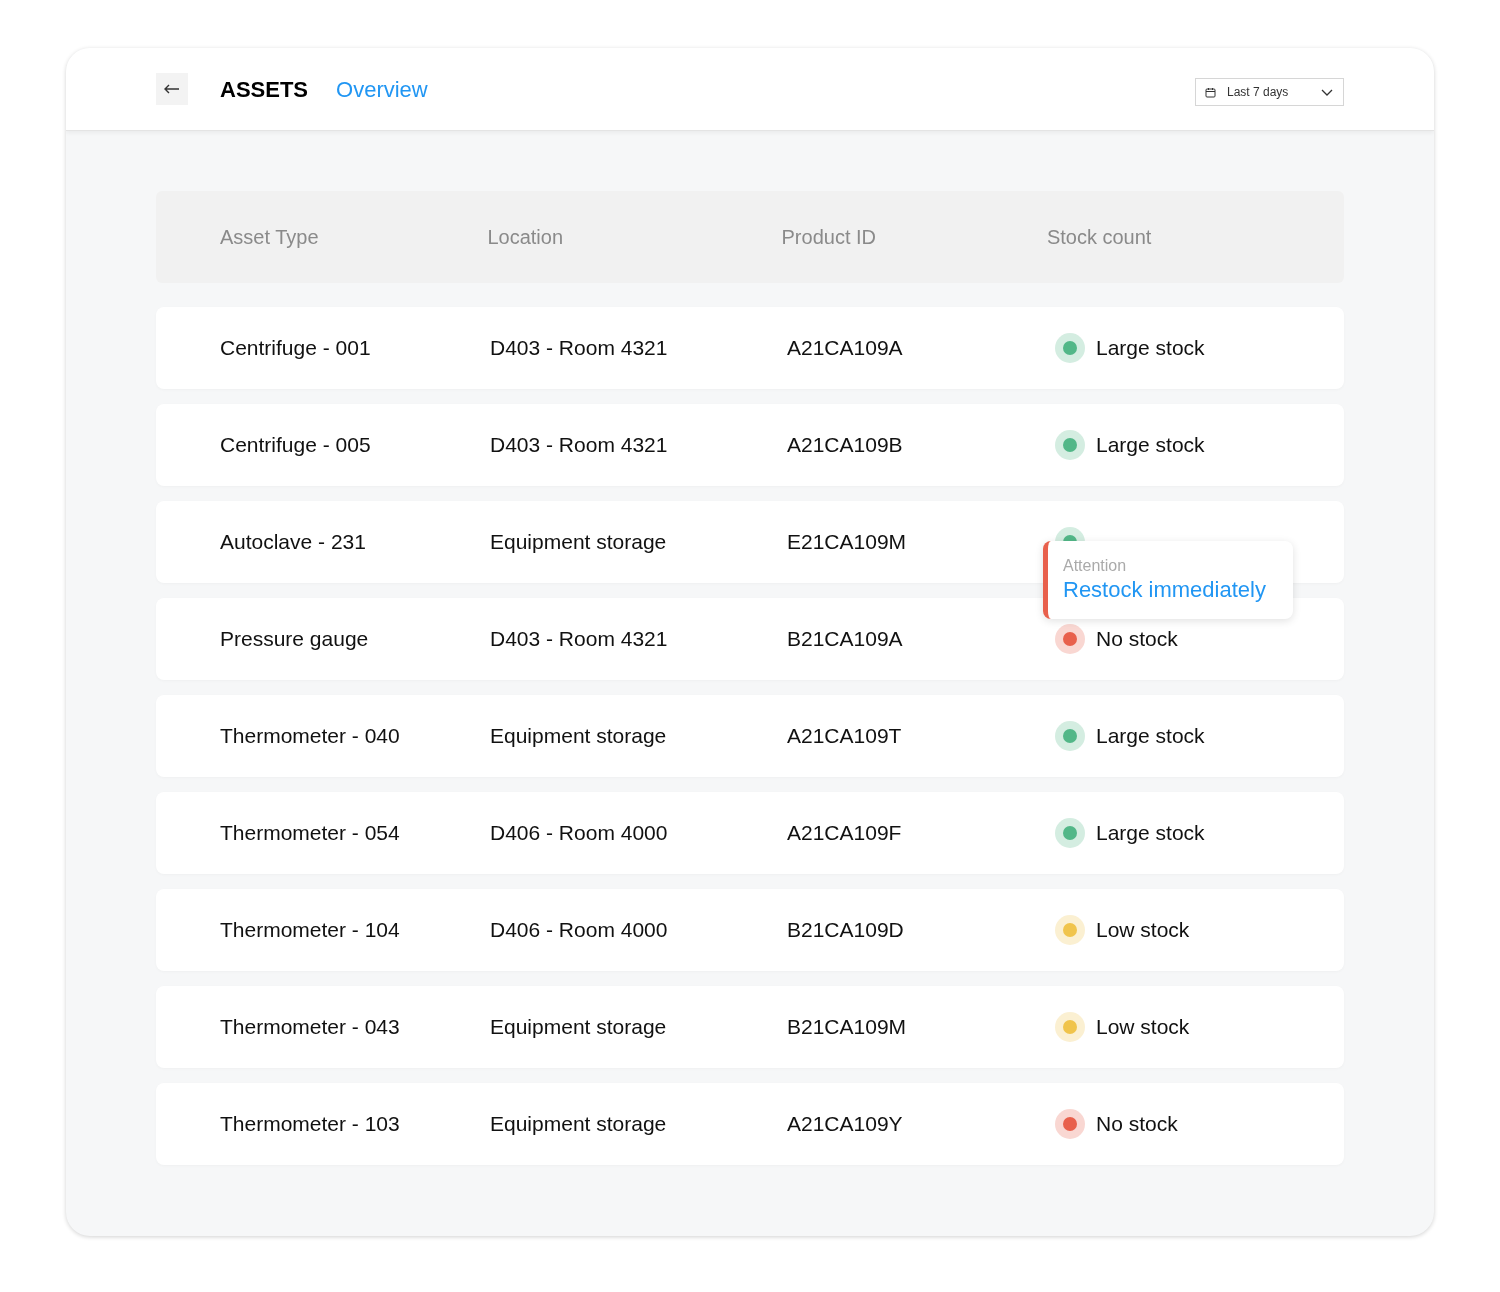 This screenshot has height=1292, width=1500. I want to click on tooltip-label: Attention, so click(1095, 566).